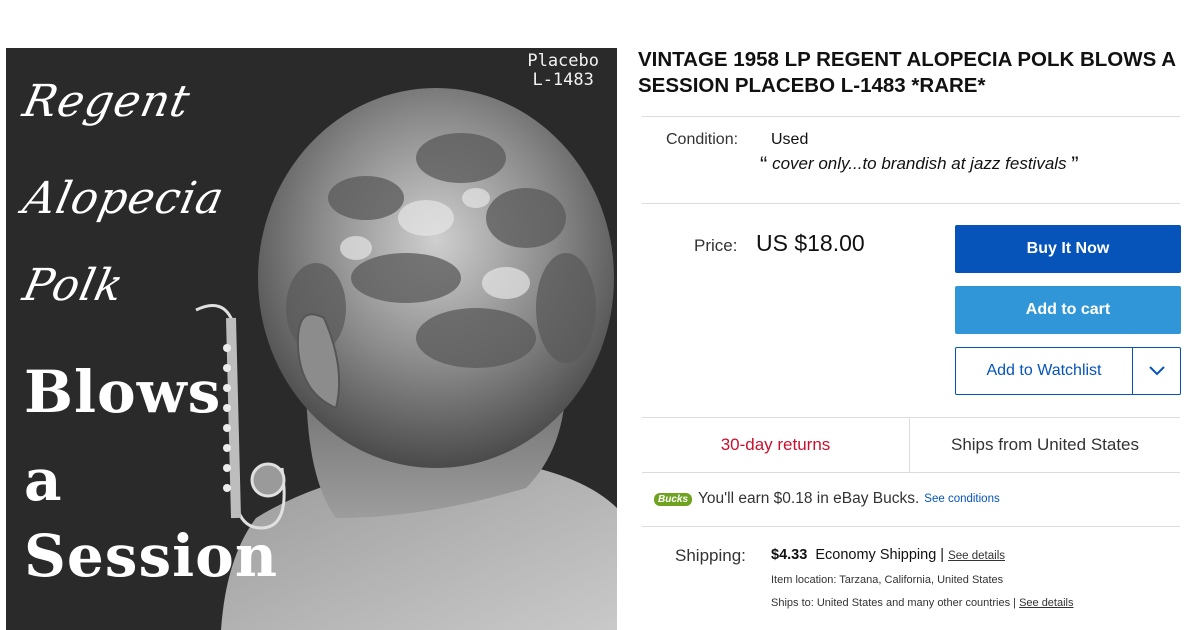  I want to click on cover-title-line-1: Blows, so click(123, 392).